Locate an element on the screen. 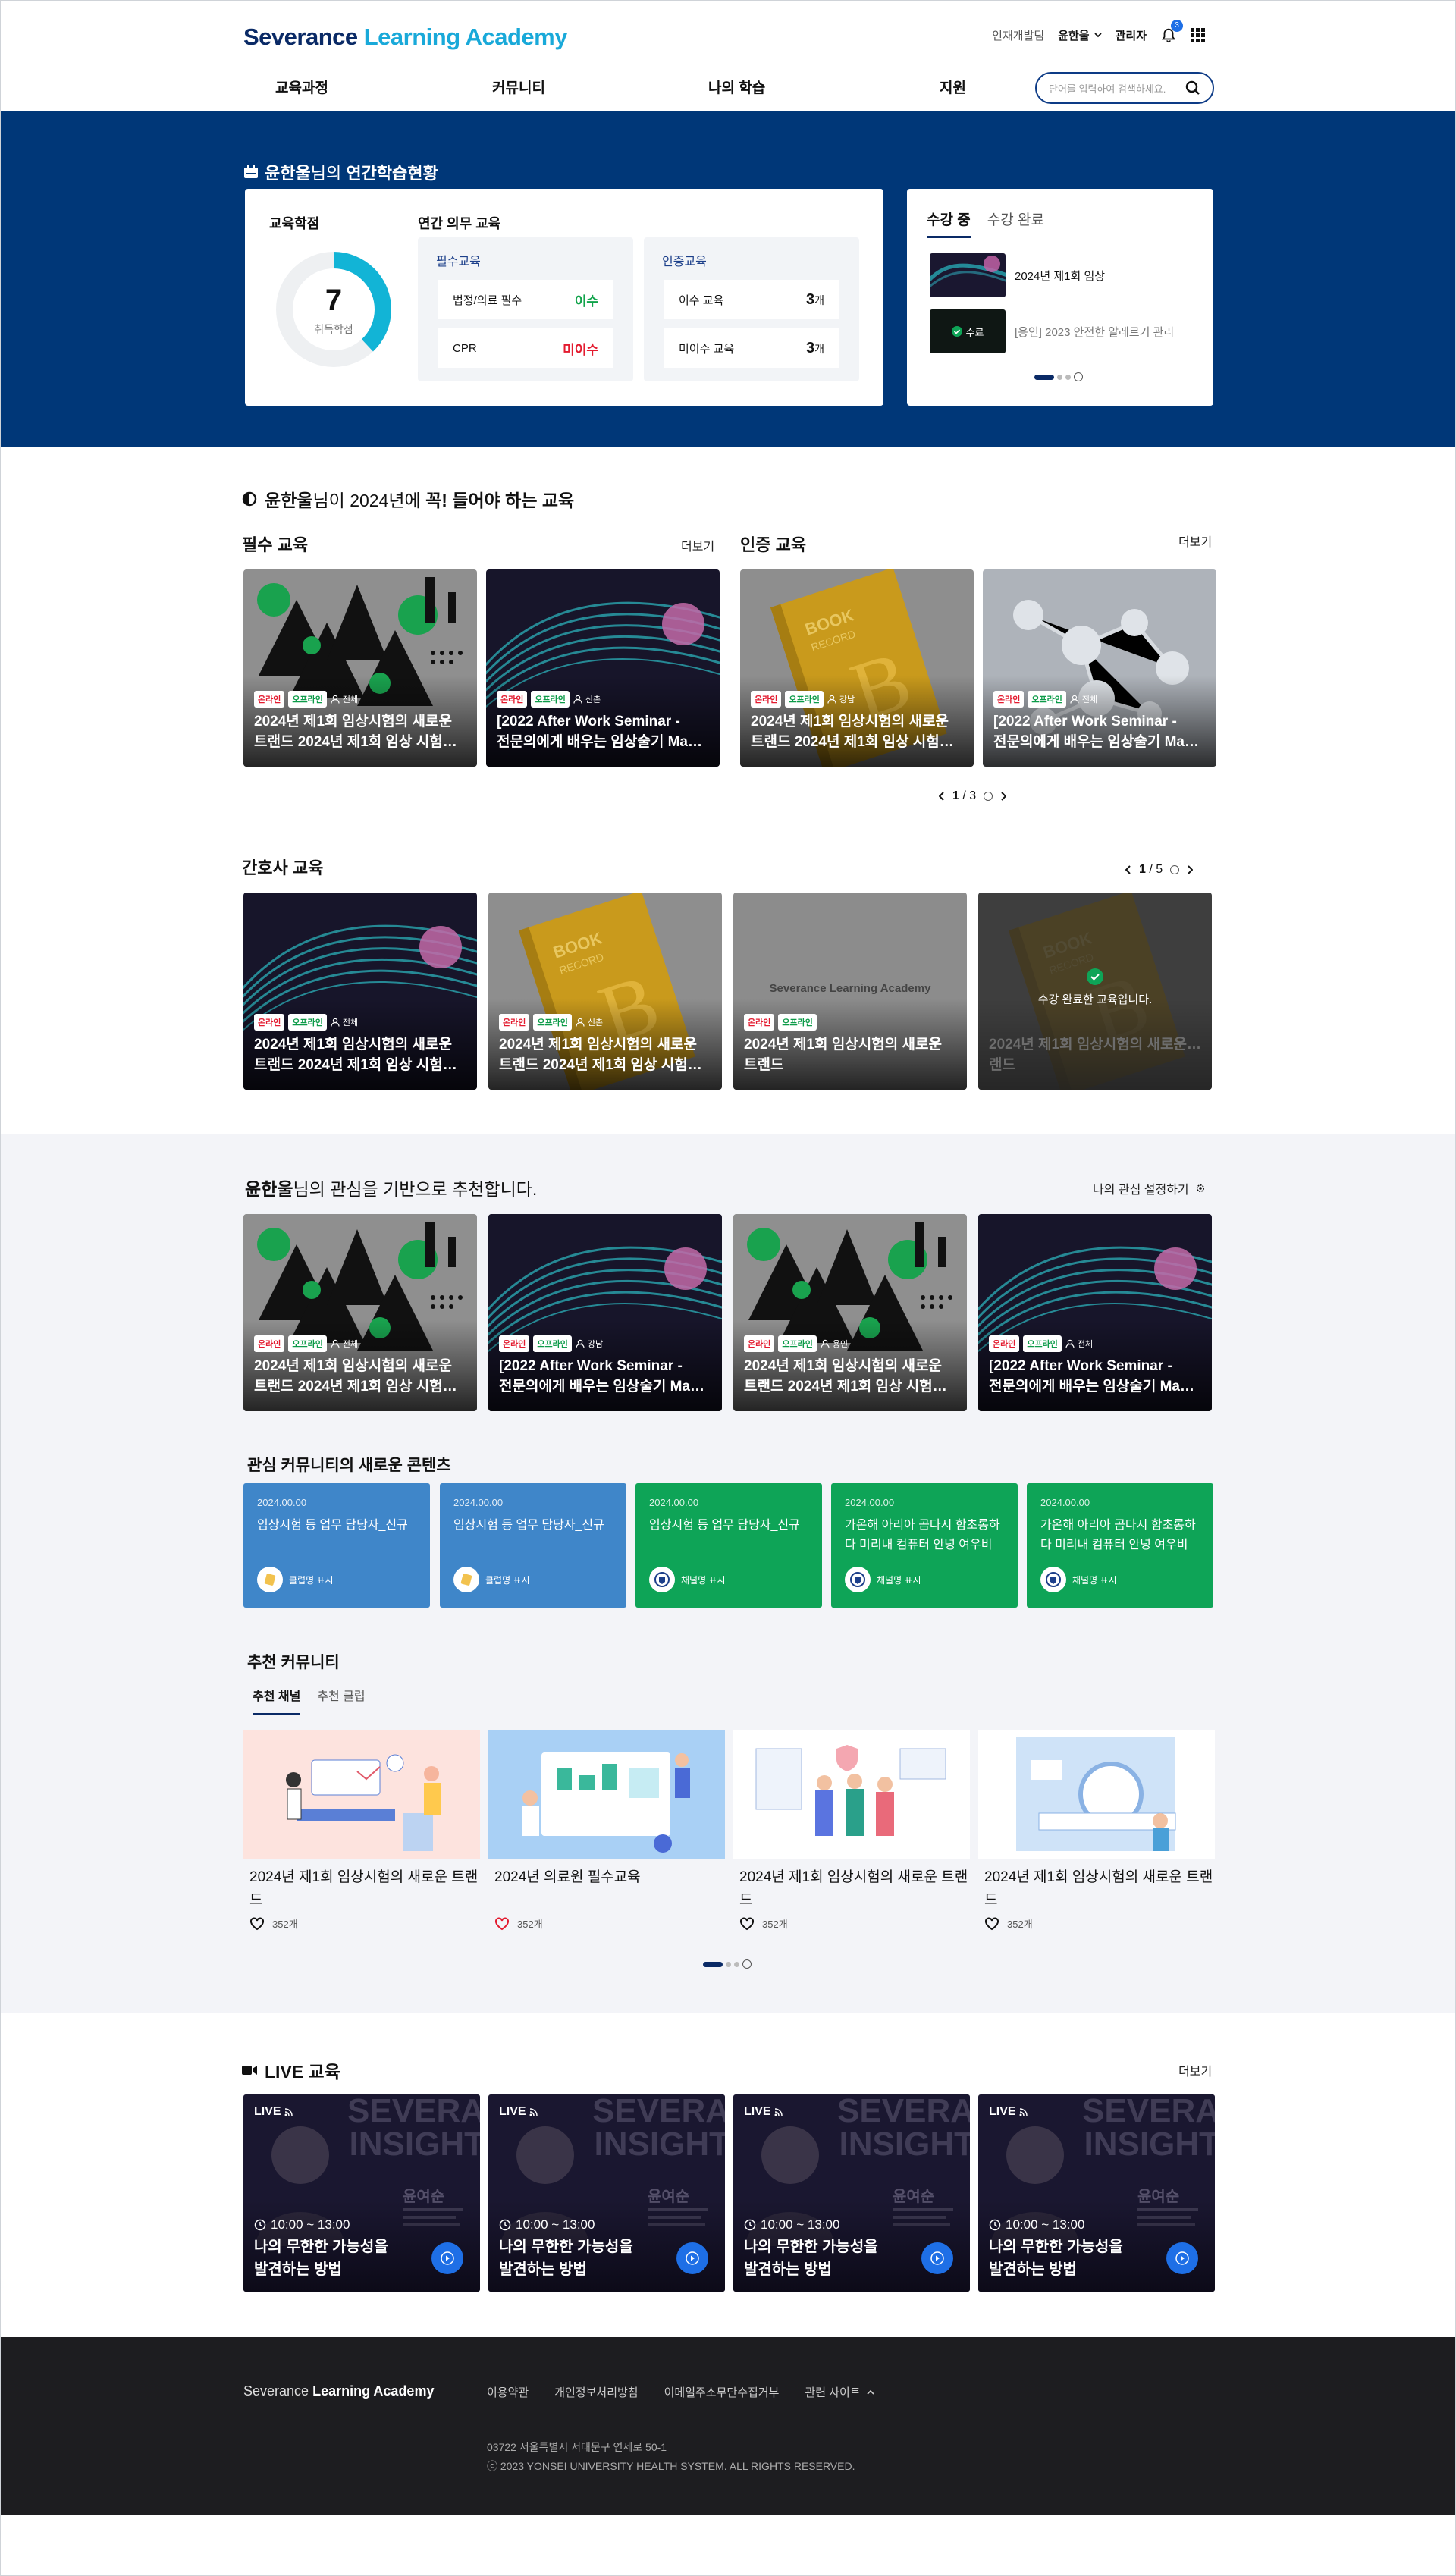 This screenshot has width=1456, height=2576. live-bg-text: SEVERA INSIGHT is located at coordinates (413, 2127).